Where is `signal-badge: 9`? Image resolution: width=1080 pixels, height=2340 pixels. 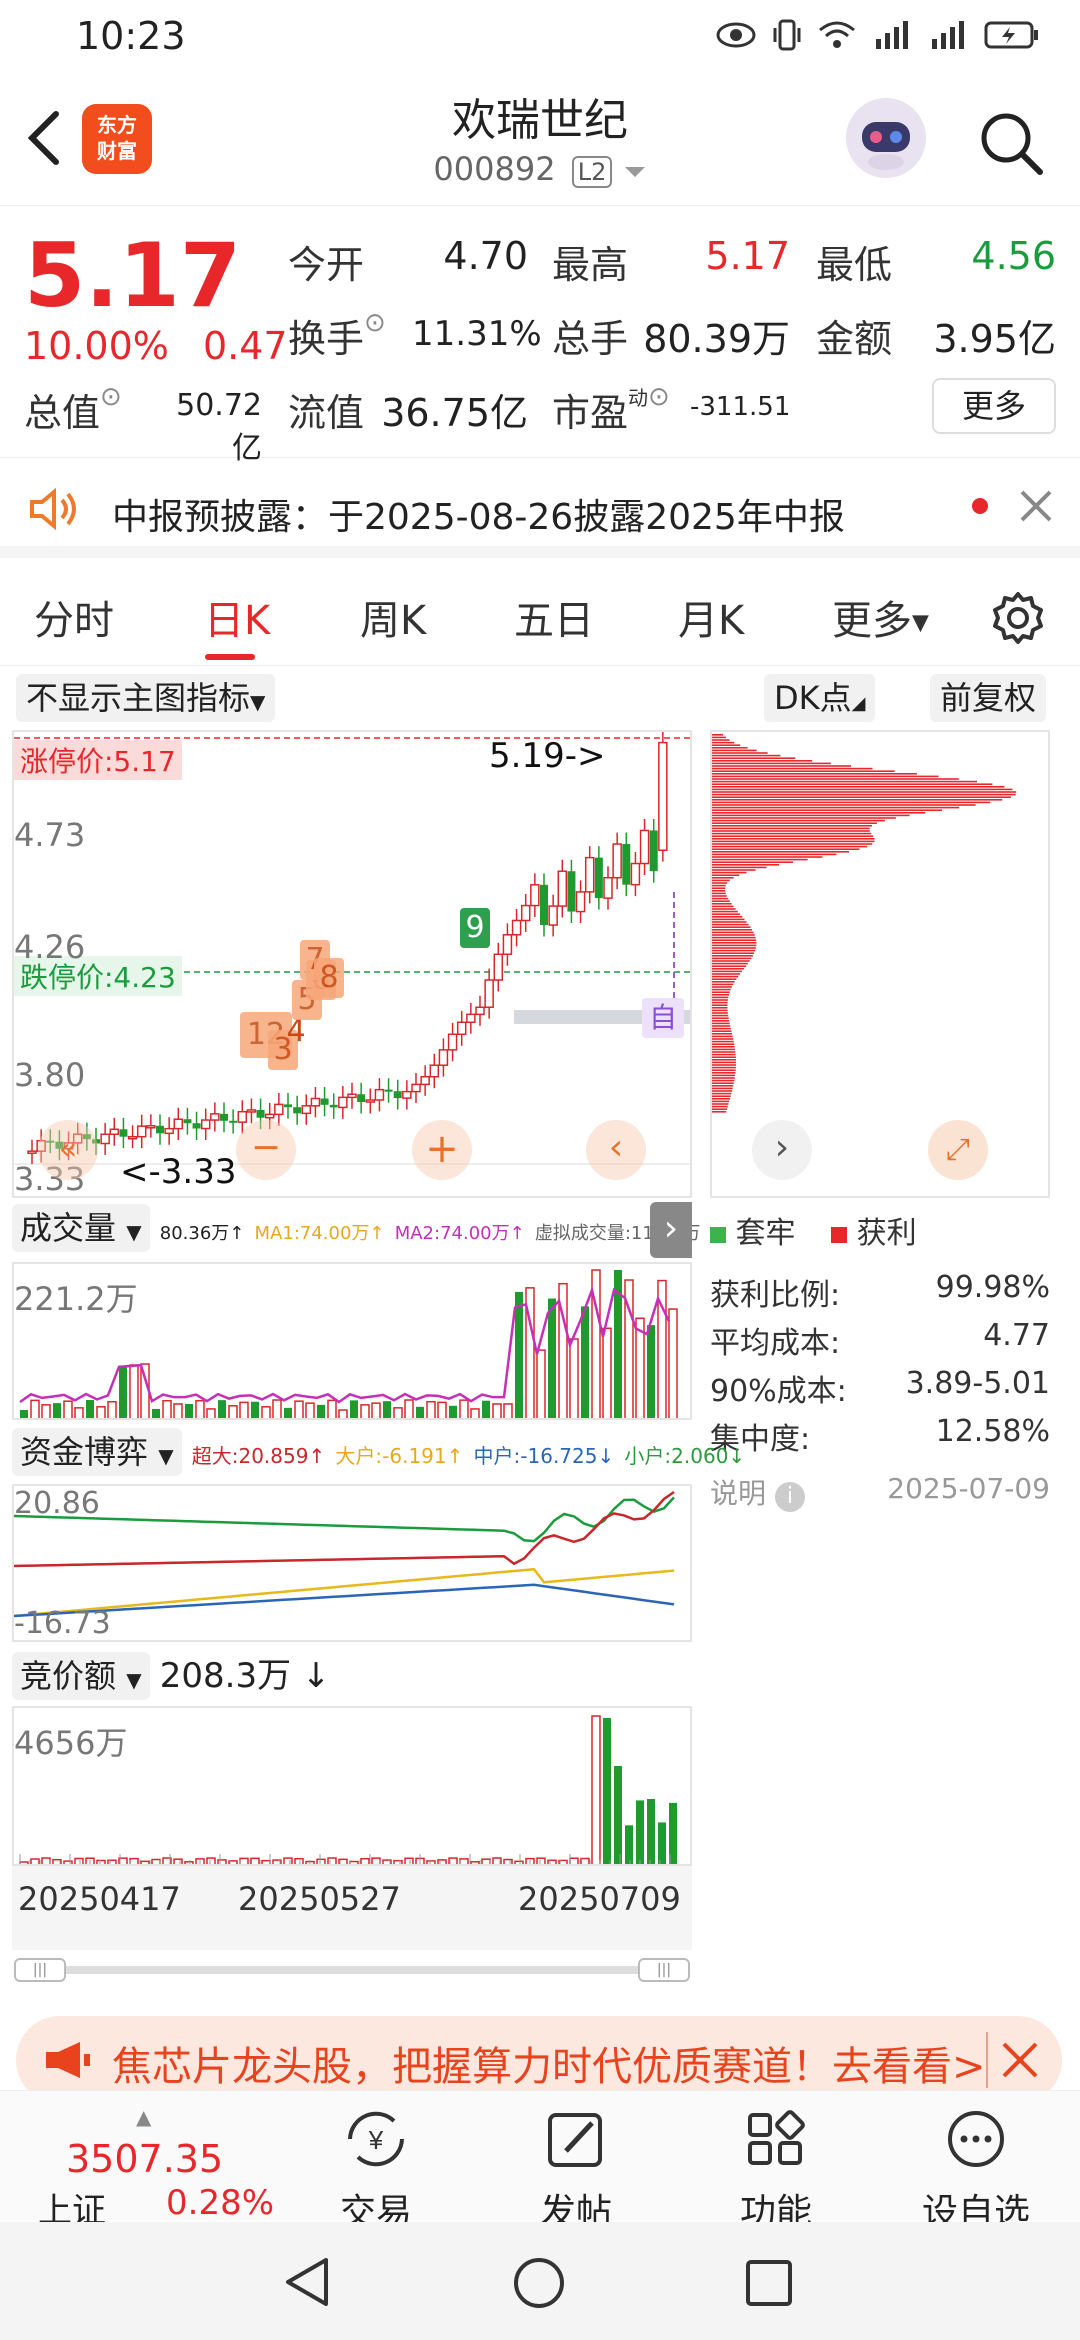
signal-badge: 9 is located at coordinates (475, 928).